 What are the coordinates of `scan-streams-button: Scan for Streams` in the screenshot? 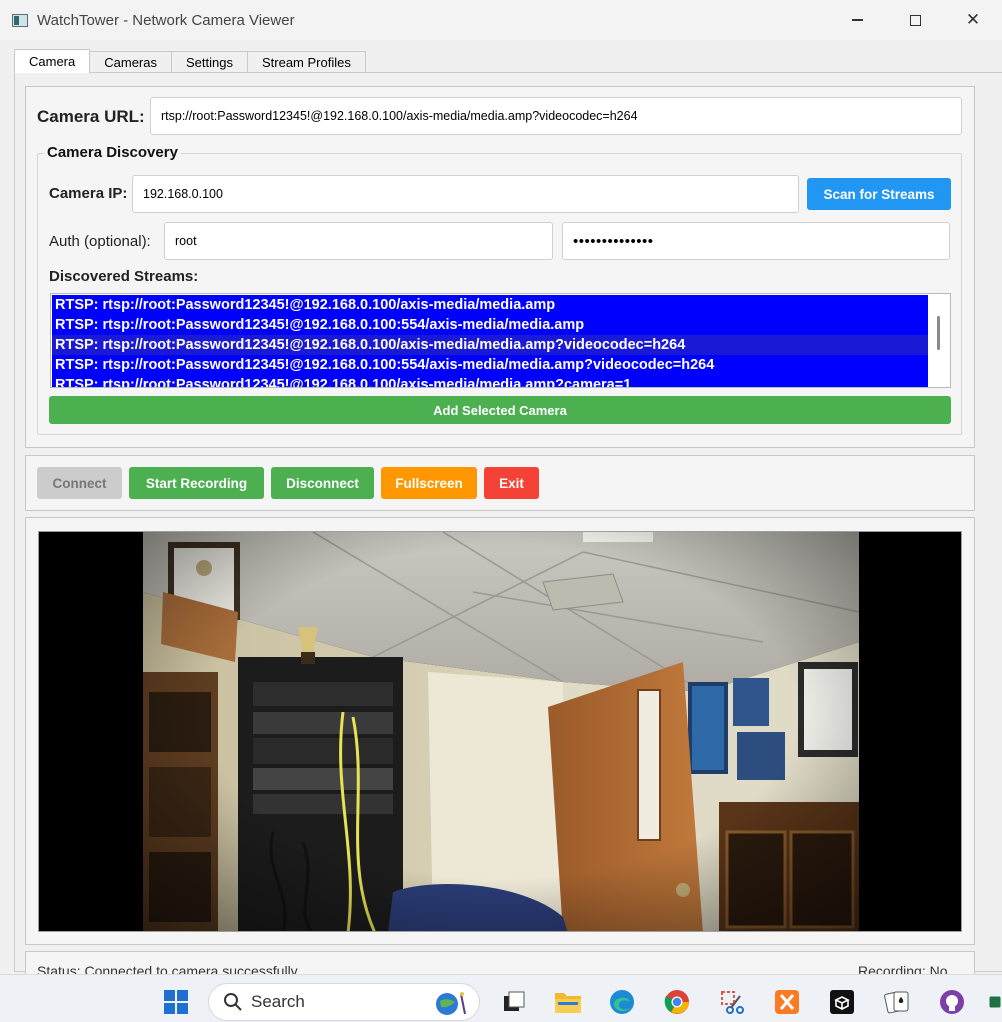 It's located at (879, 194).